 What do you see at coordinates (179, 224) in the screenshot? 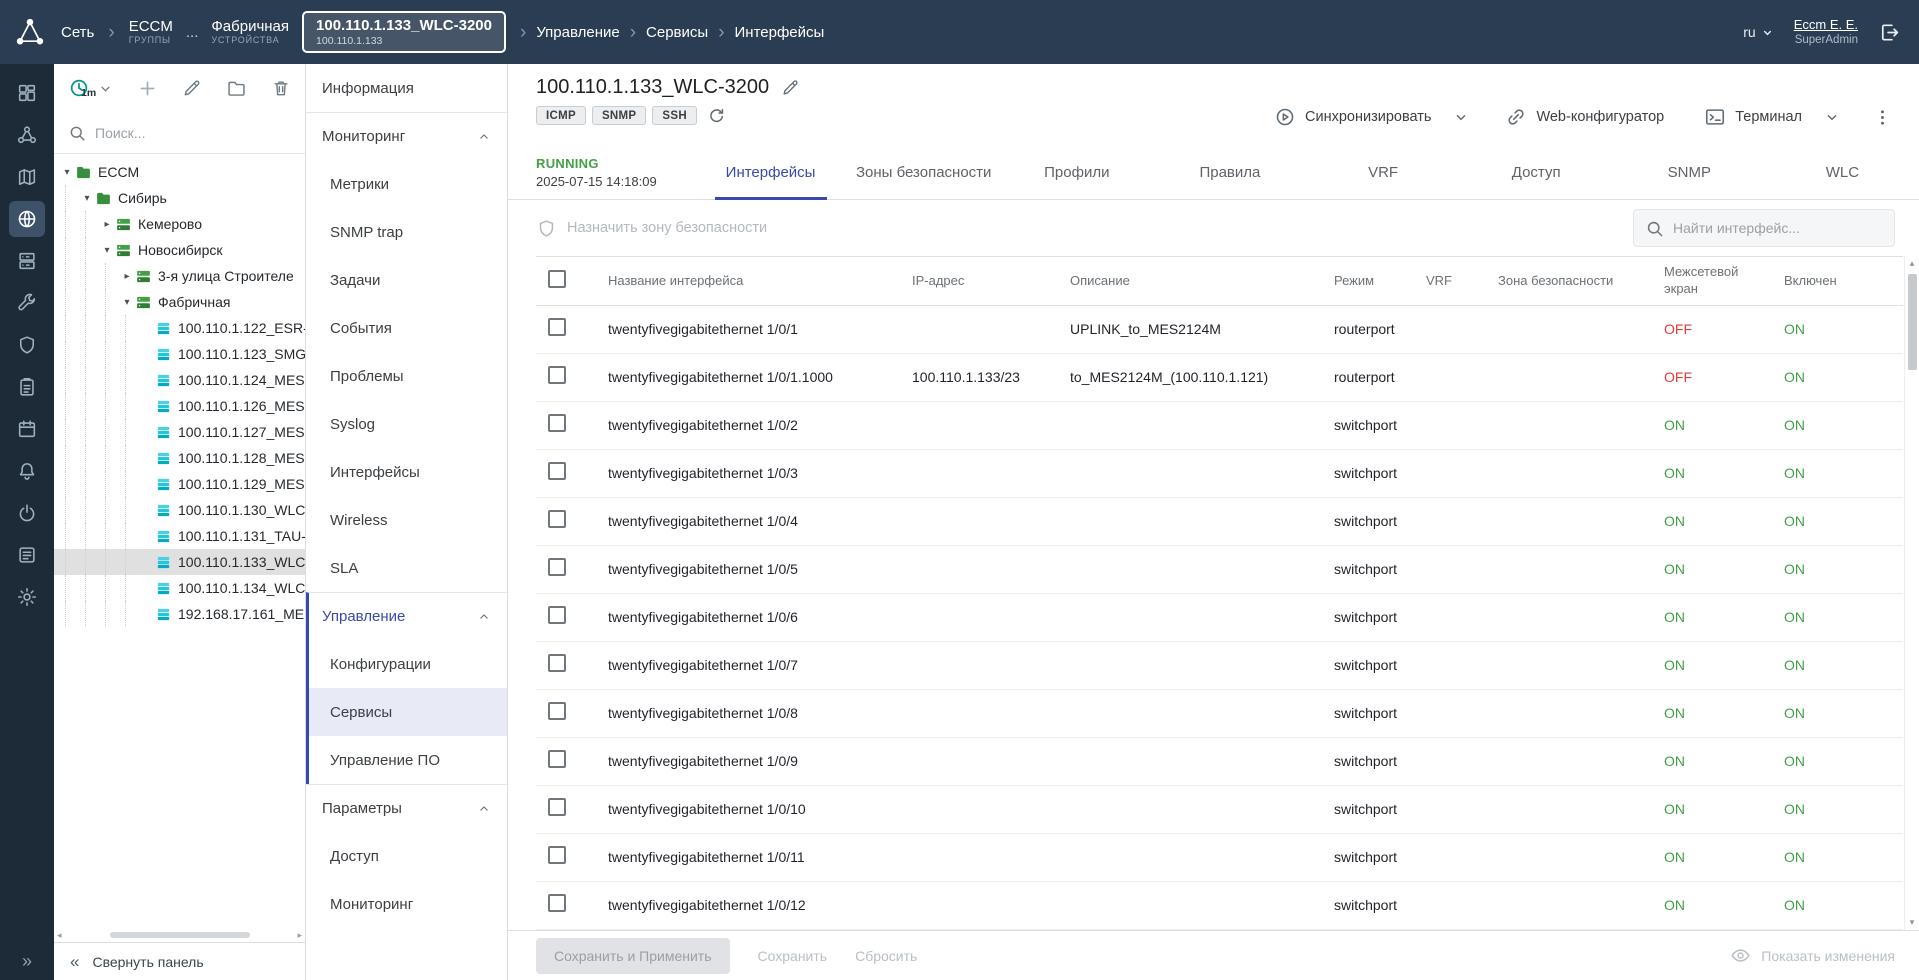
I see `tree-node: ▸ Кемерово` at bounding box center [179, 224].